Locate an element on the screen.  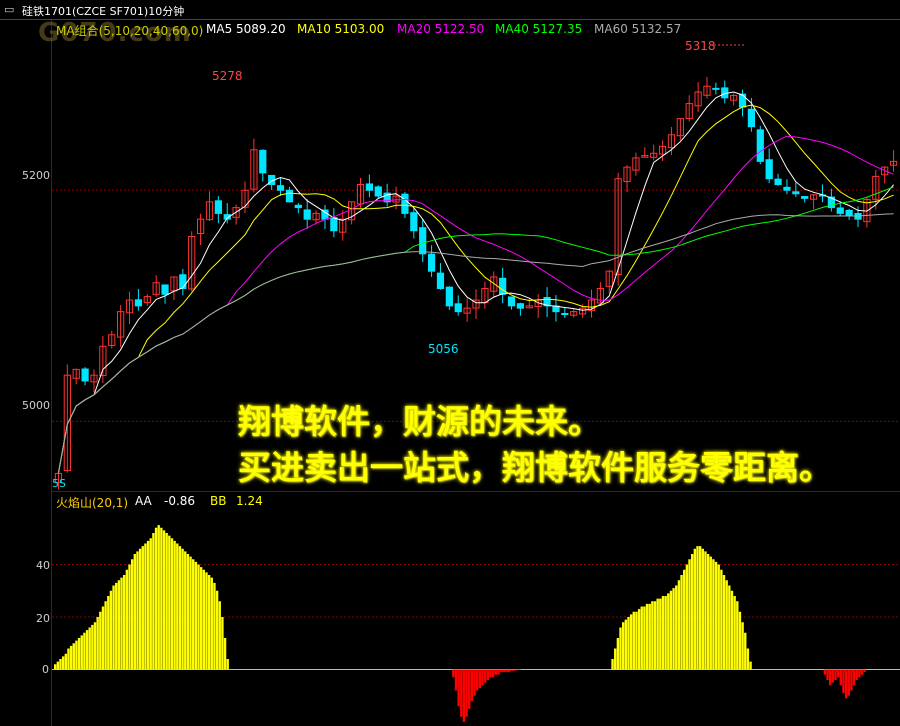
aa-value: -0.86 is located at coordinates (180, 501).